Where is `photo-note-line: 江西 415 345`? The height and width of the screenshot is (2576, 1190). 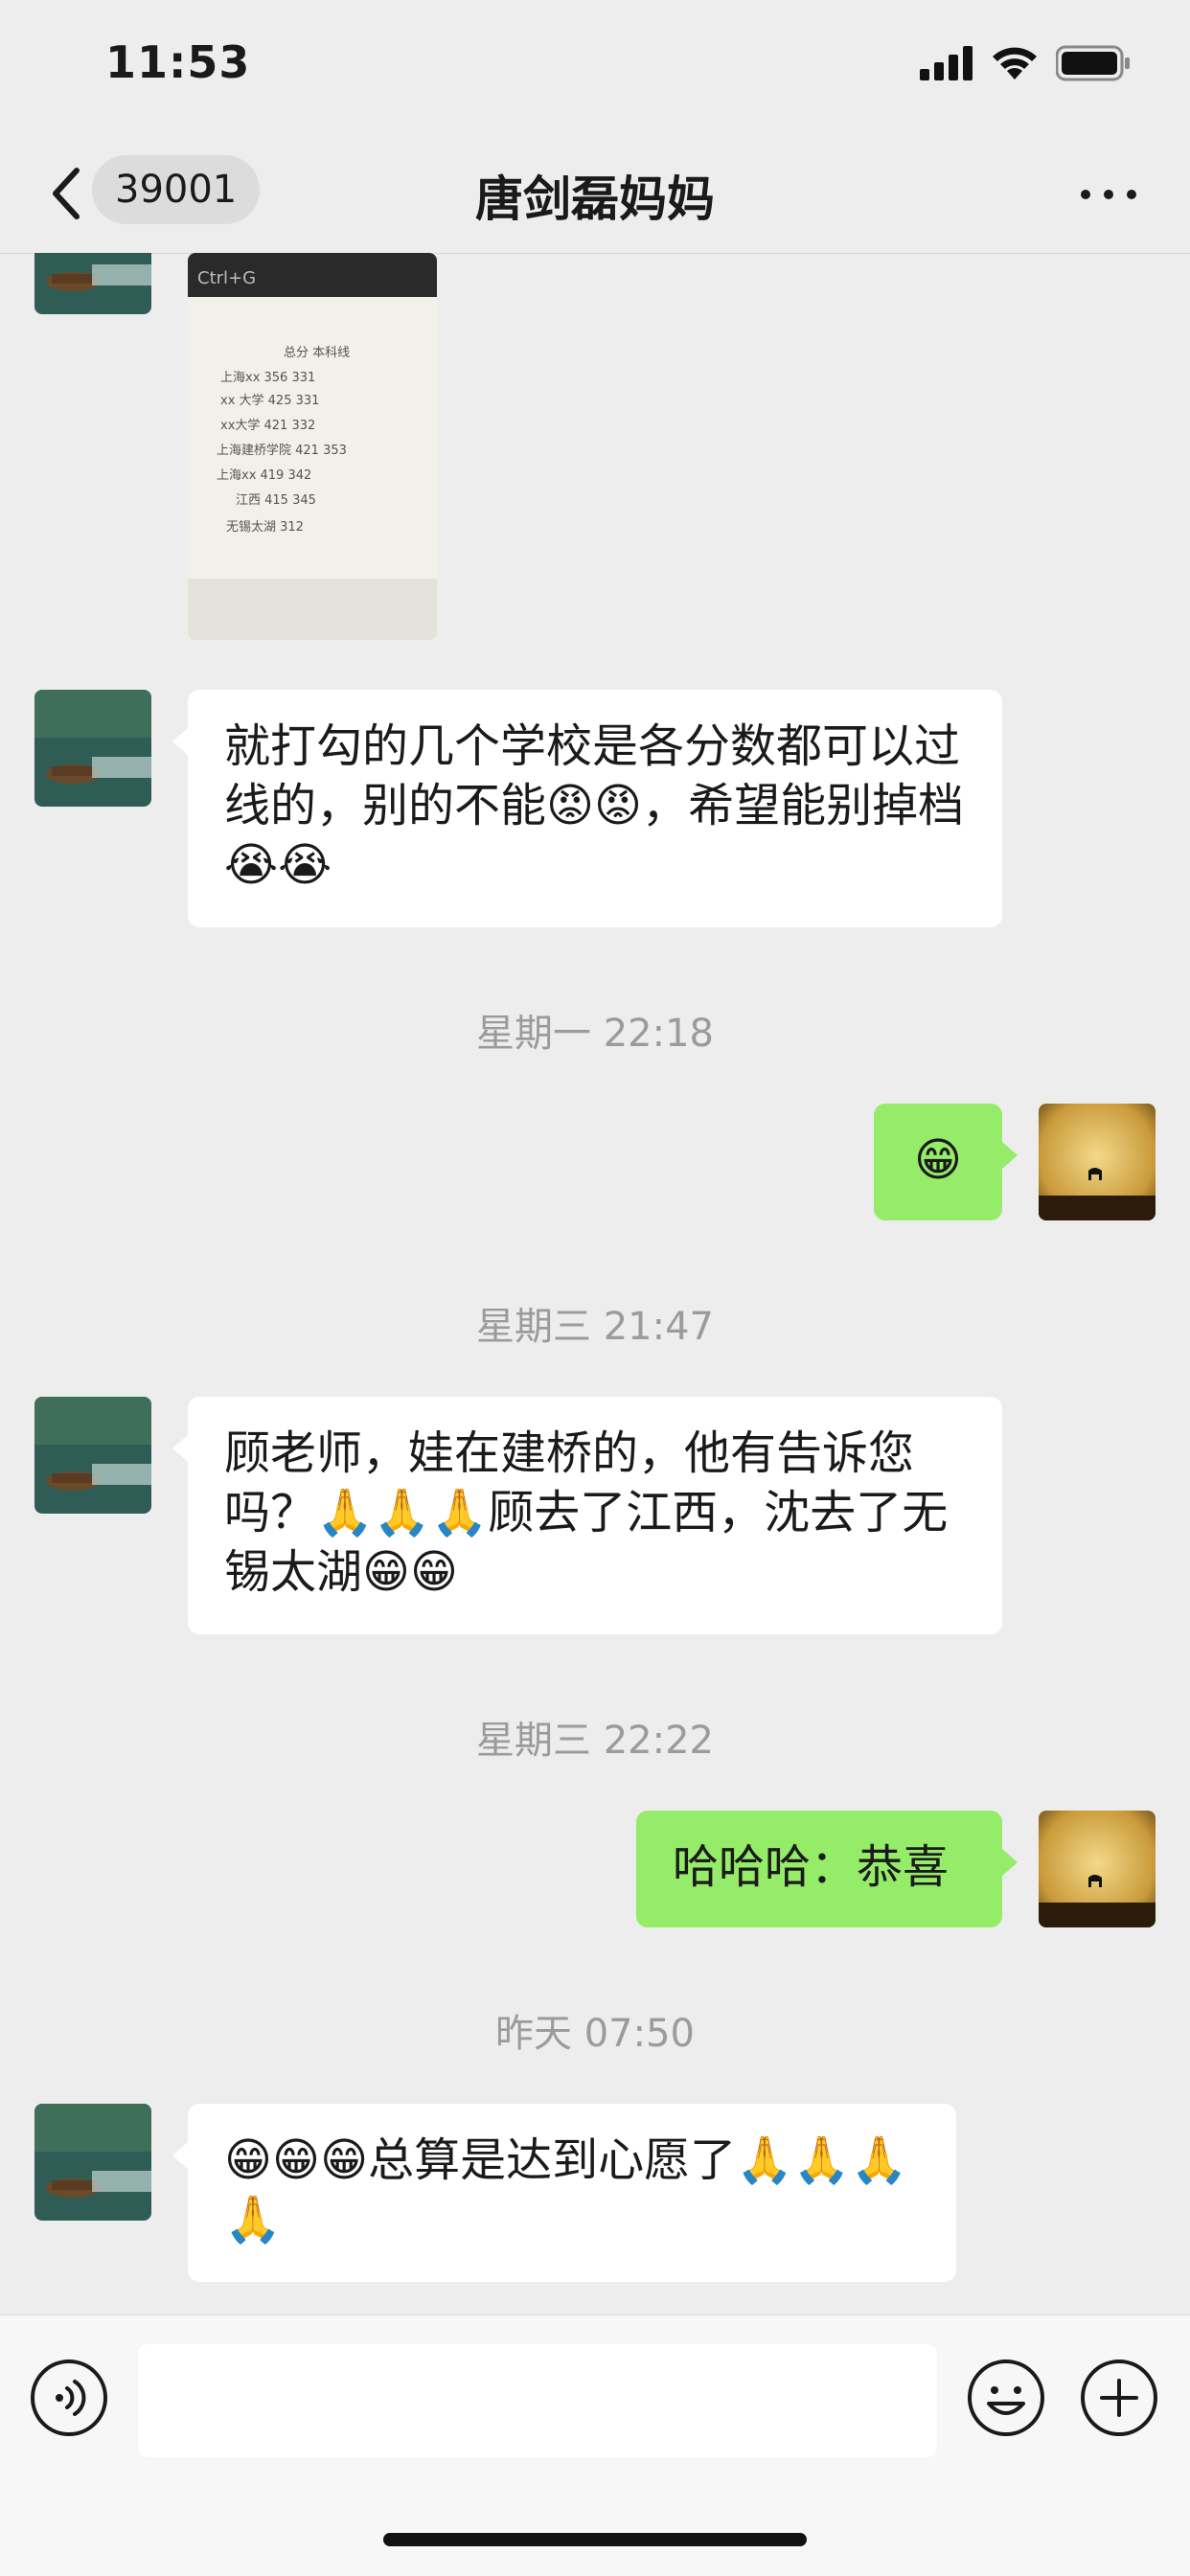
photo-note-line: 江西 415 345 is located at coordinates (276, 500).